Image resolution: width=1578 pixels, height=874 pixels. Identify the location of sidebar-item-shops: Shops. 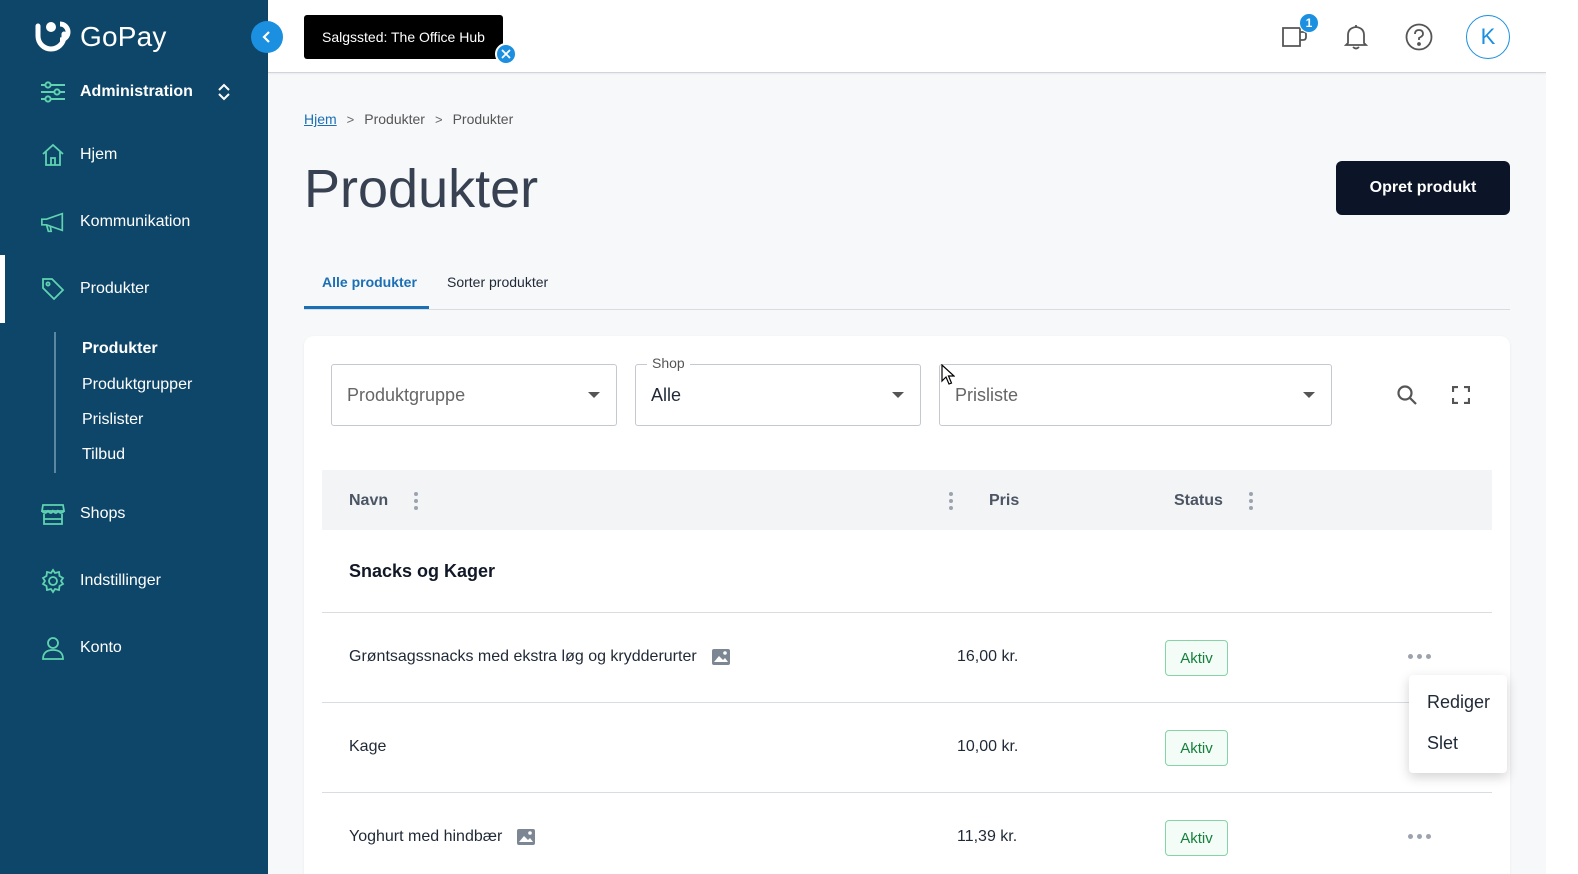
(134, 514).